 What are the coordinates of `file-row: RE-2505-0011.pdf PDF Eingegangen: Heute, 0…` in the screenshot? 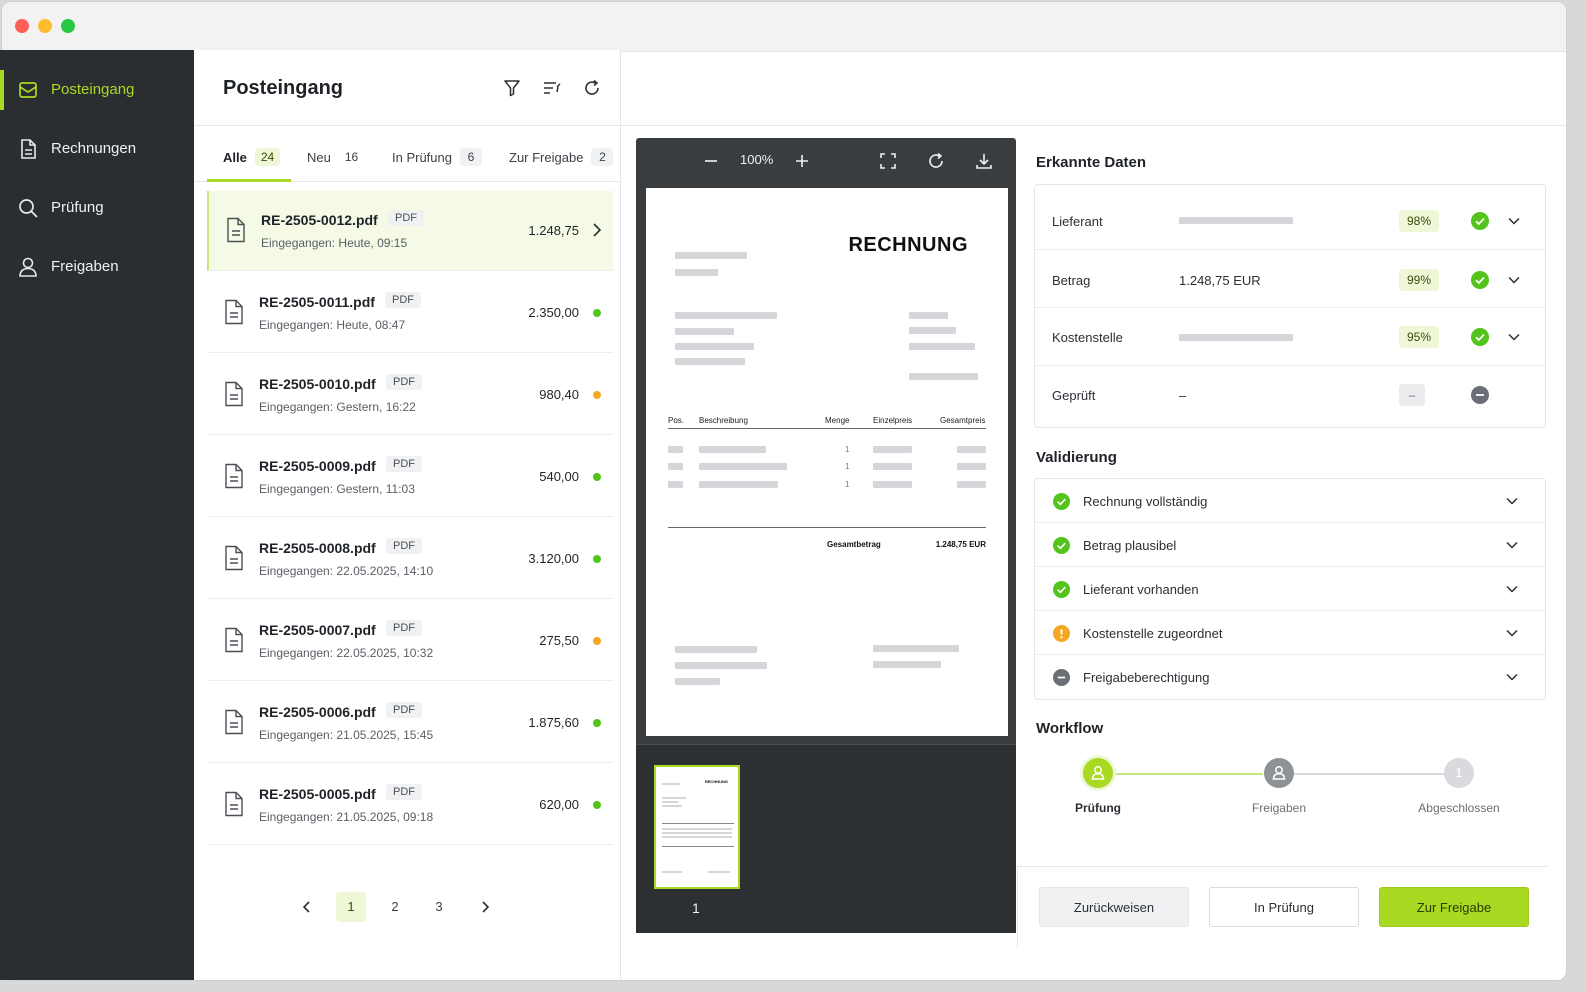 It's located at (410, 313).